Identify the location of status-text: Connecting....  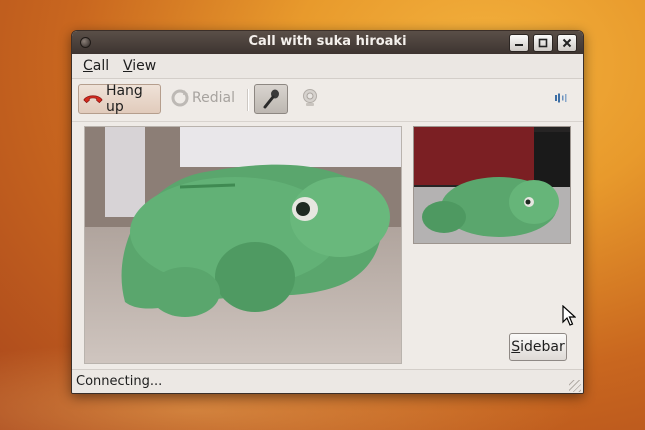
(119, 381).